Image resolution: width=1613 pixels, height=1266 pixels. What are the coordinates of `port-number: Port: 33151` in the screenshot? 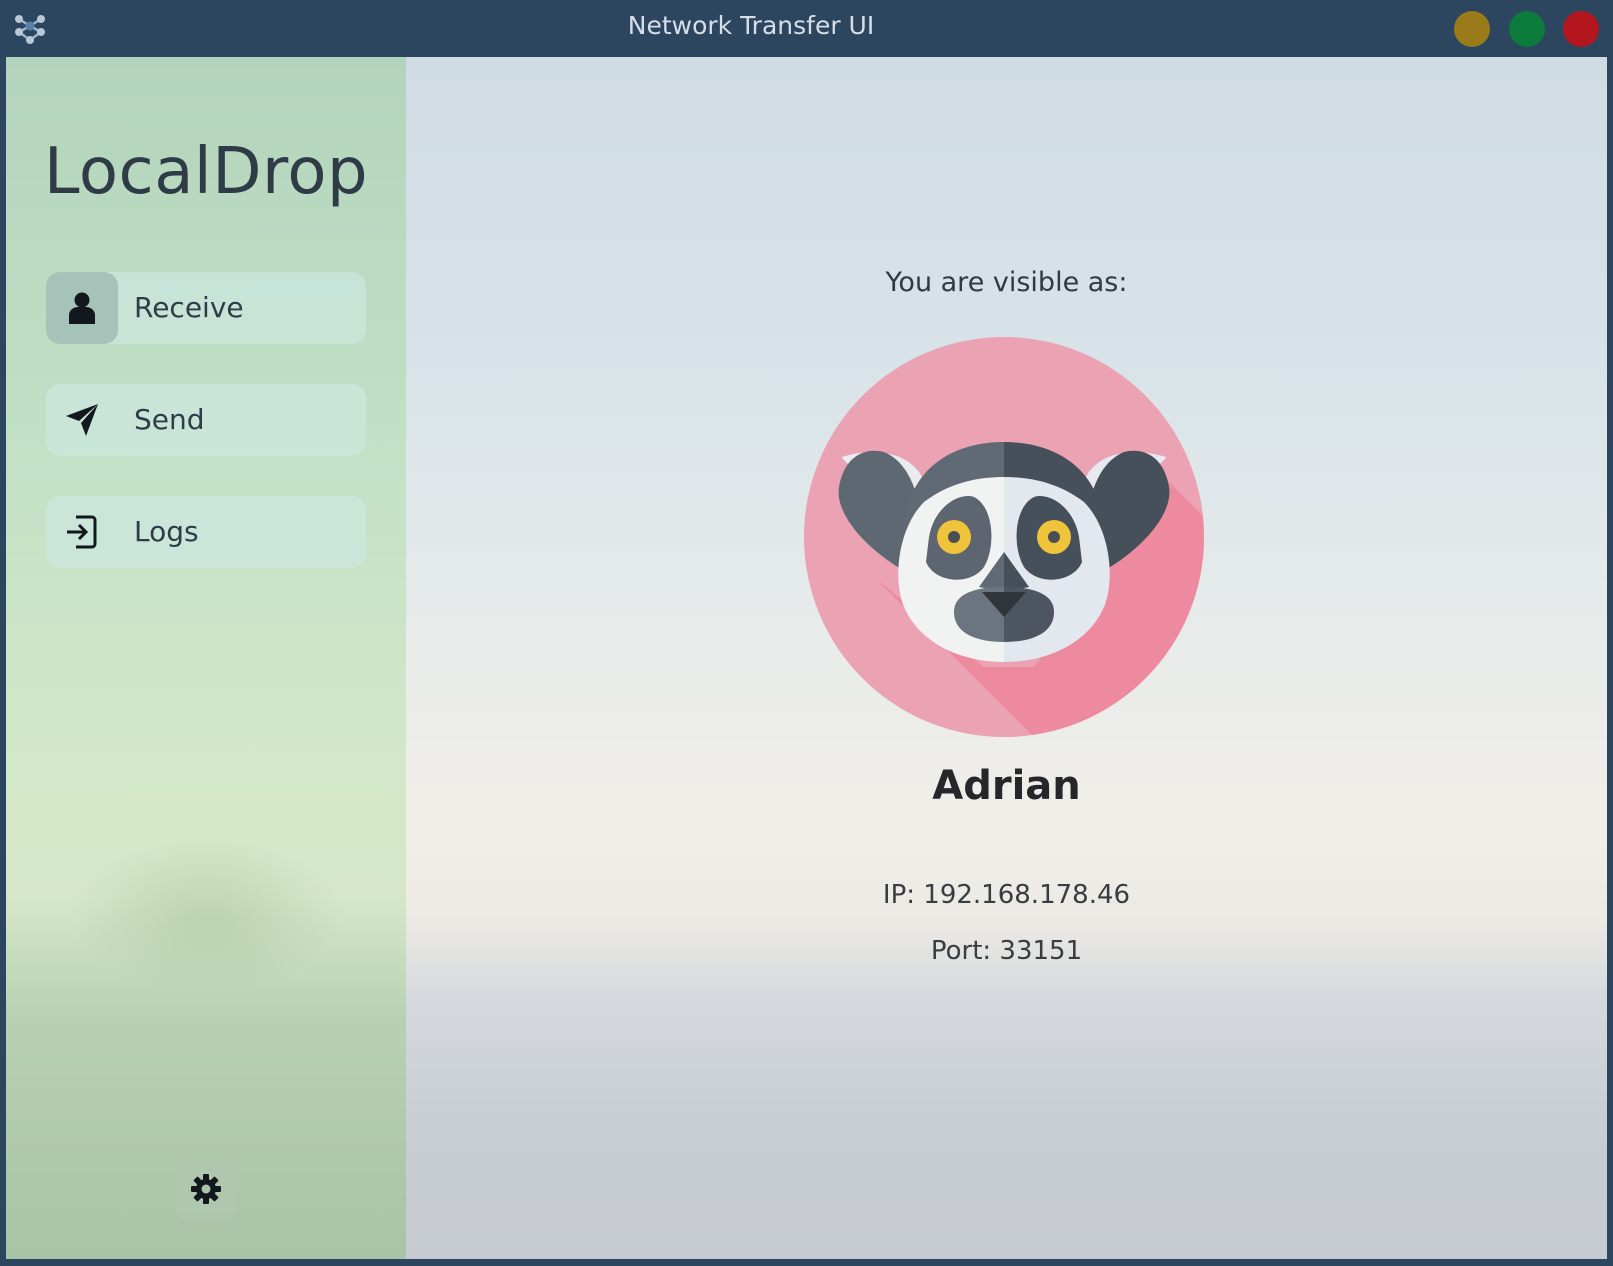 It's located at (1006, 951).